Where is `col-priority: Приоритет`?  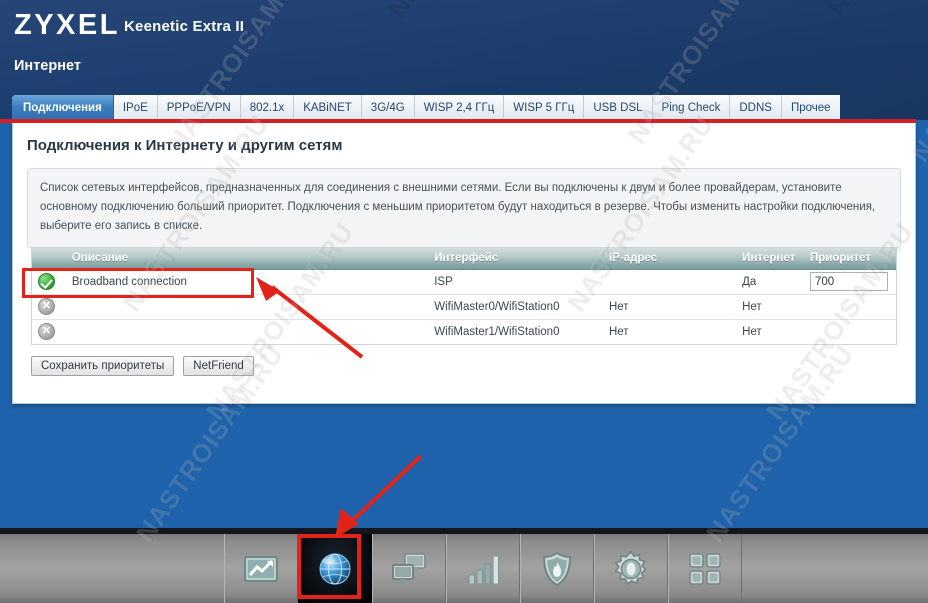 col-priority: Приоритет is located at coordinates (850, 259).